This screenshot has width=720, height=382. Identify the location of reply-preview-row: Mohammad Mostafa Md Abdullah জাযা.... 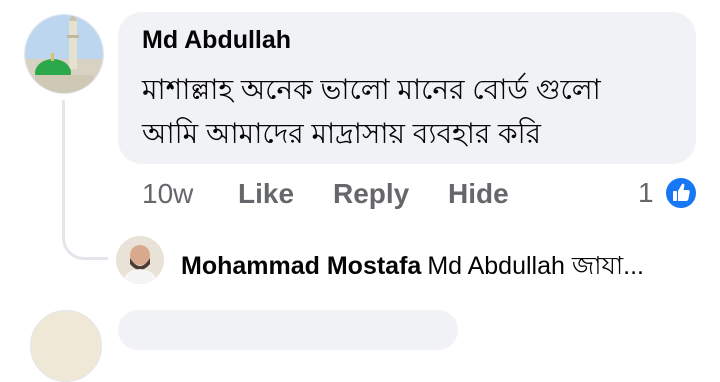
(412, 267).